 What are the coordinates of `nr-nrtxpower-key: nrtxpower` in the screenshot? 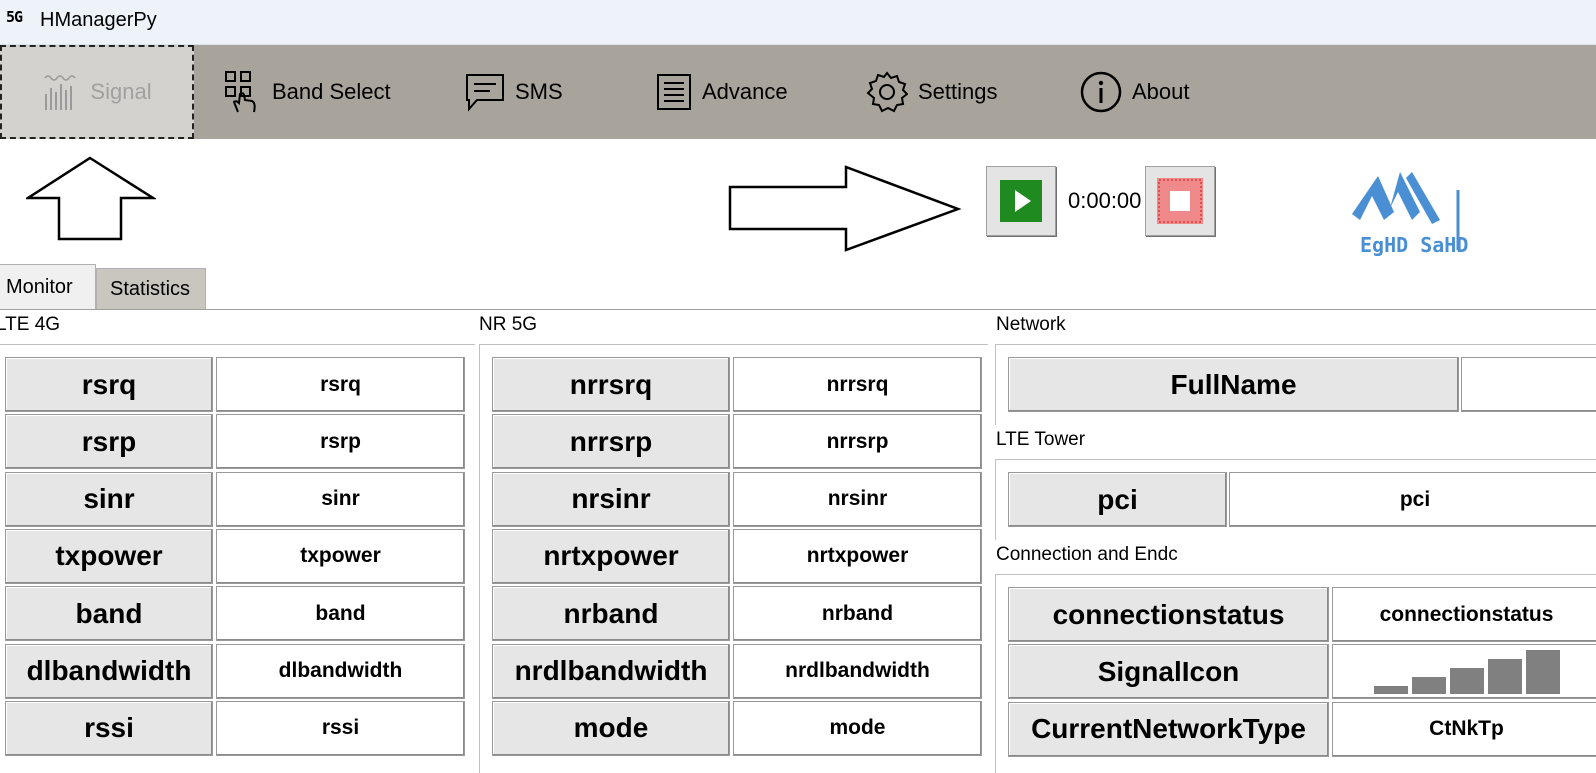 It's located at (611, 556).